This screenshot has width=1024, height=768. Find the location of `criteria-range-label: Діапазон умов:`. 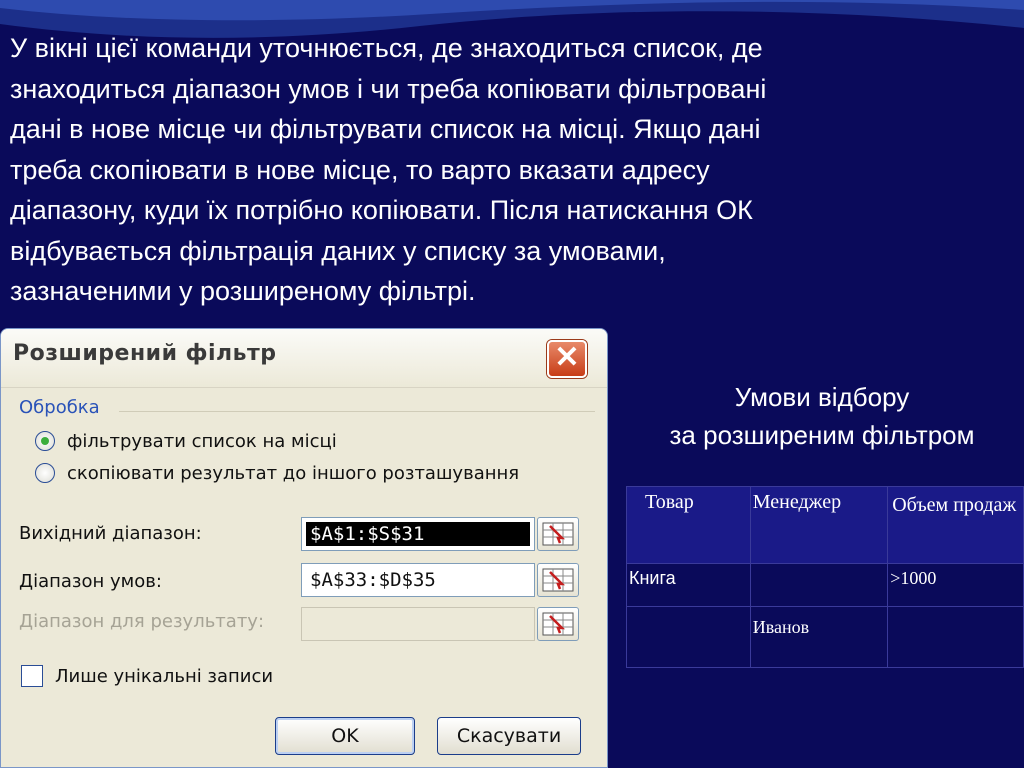

criteria-range-label: Діапазон умов: is located at coordinates (90, 581).